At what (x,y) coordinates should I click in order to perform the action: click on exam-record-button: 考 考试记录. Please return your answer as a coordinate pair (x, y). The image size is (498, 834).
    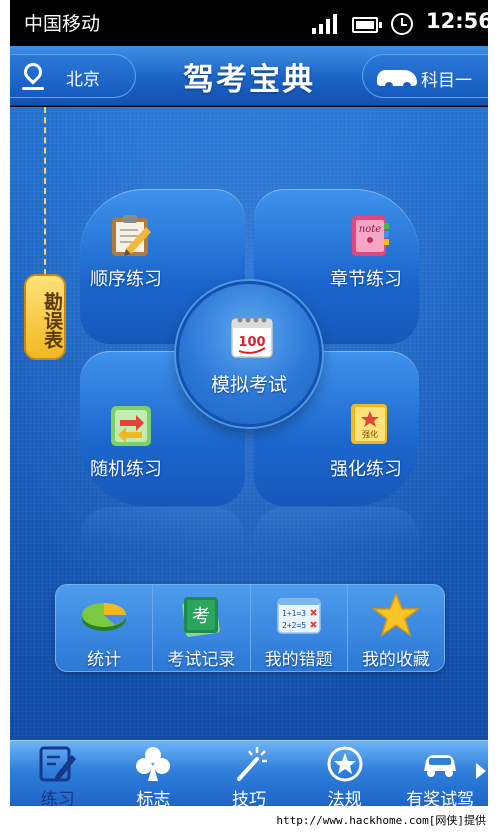
    Looking at the image, I should click on (202, 628).